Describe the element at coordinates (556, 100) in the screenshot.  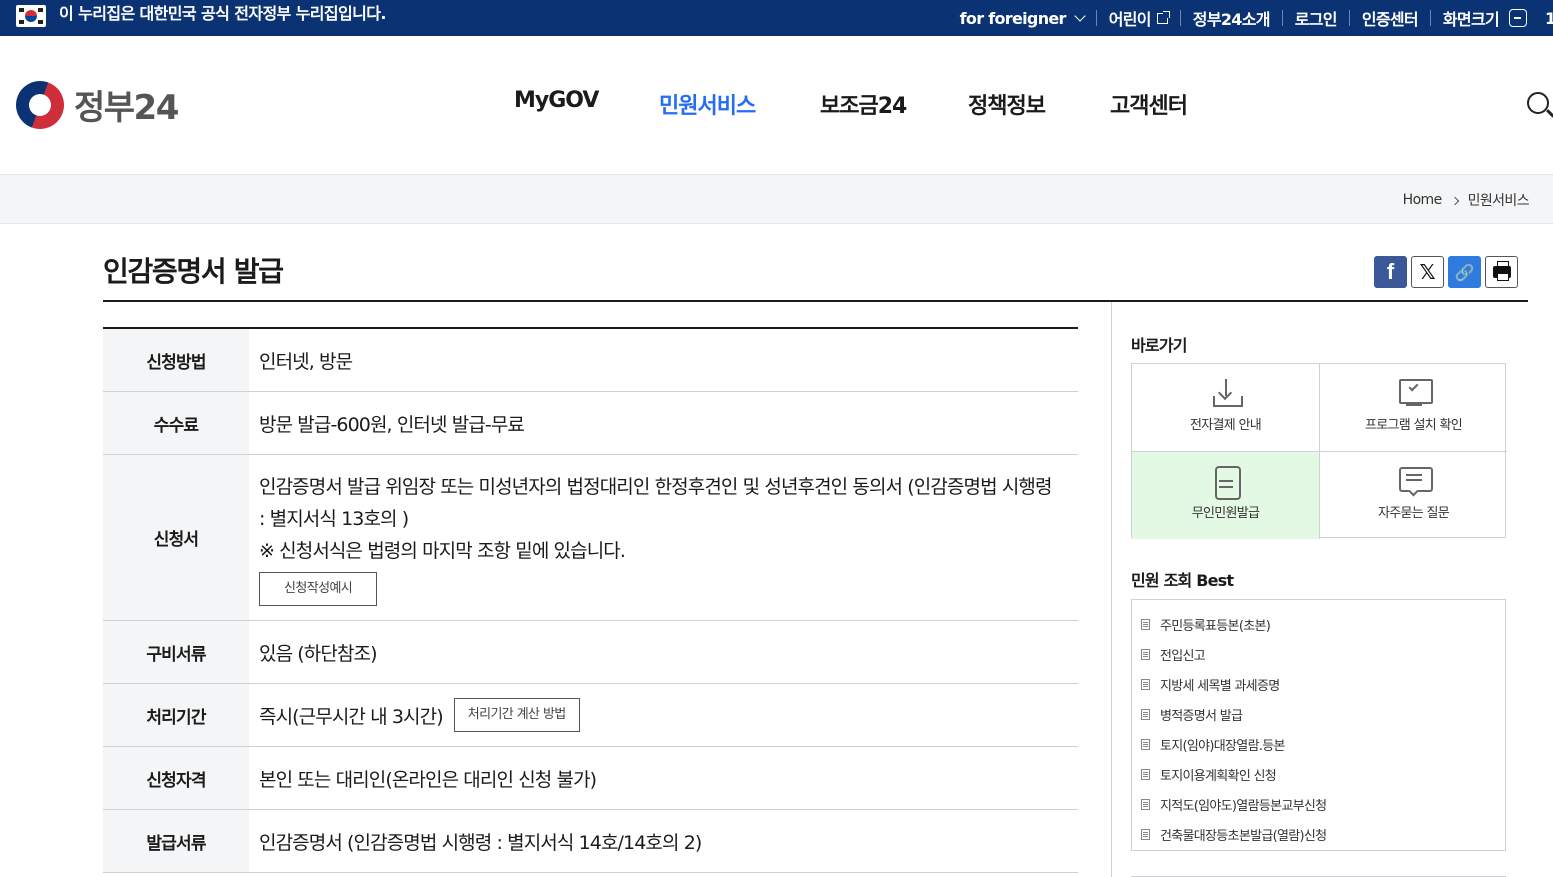
I see `nav-mygov: MyGOV` at that location.